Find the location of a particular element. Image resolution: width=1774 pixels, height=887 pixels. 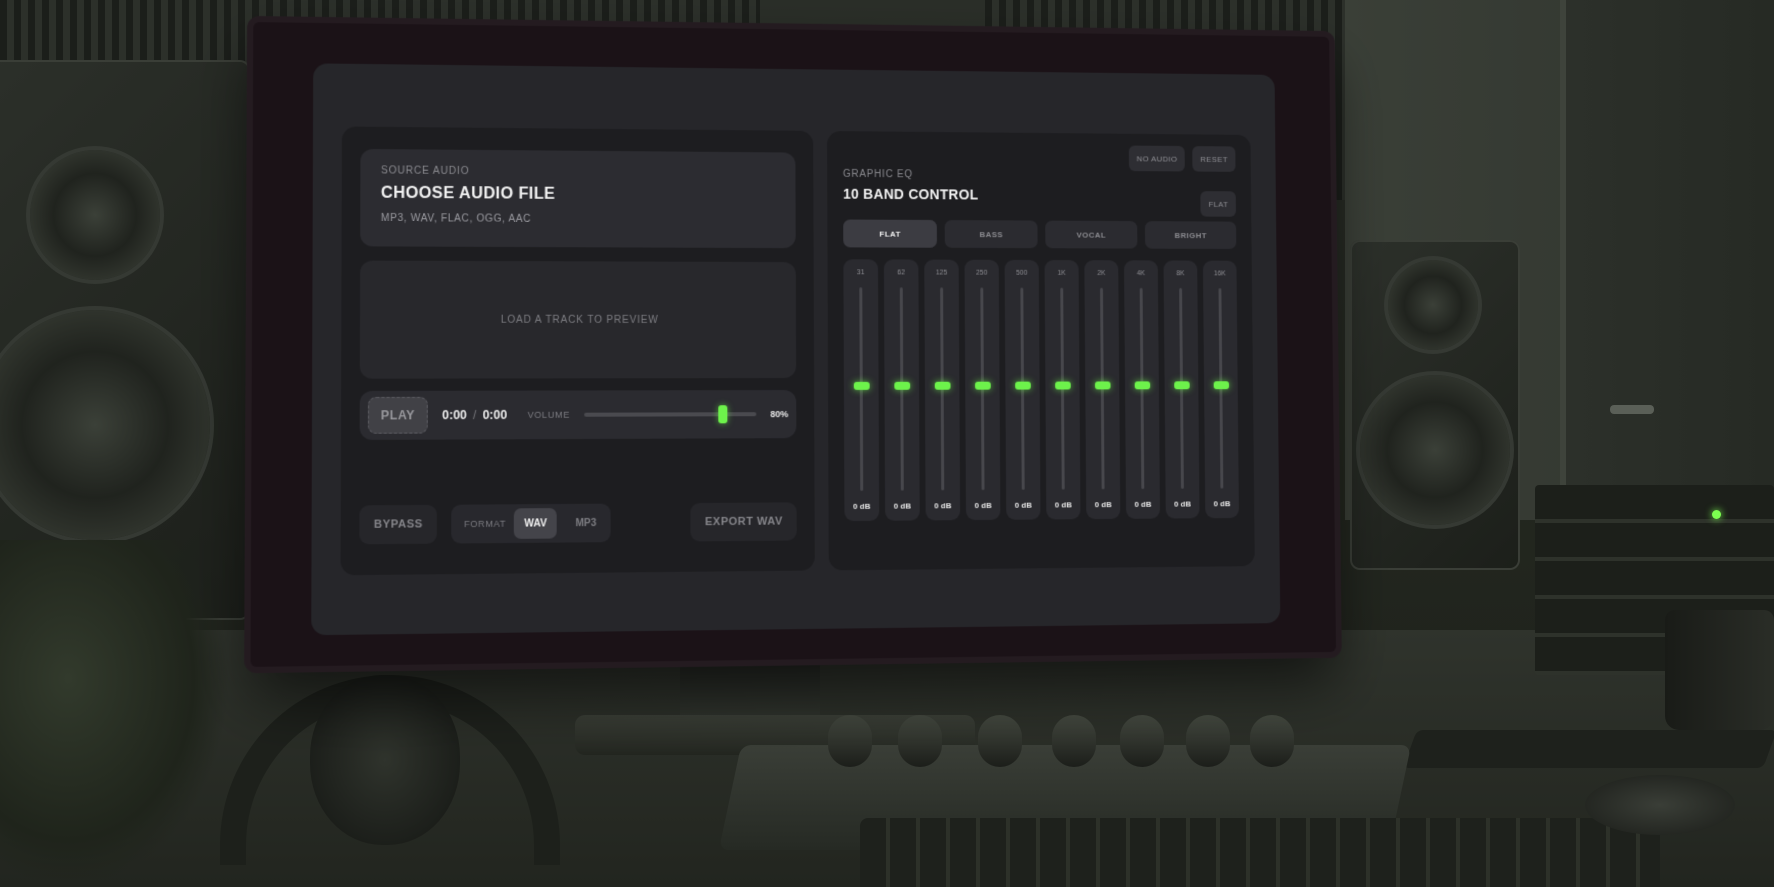

volume-slider is located at coordinates (670, 414).